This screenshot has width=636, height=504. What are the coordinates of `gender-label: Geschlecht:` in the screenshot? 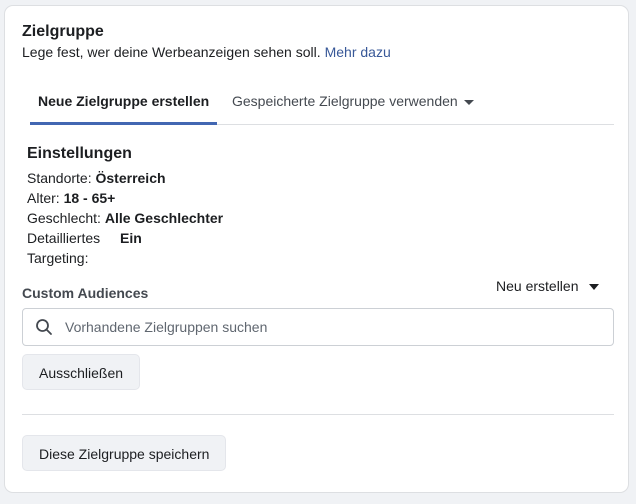 It's located at (64, 218).